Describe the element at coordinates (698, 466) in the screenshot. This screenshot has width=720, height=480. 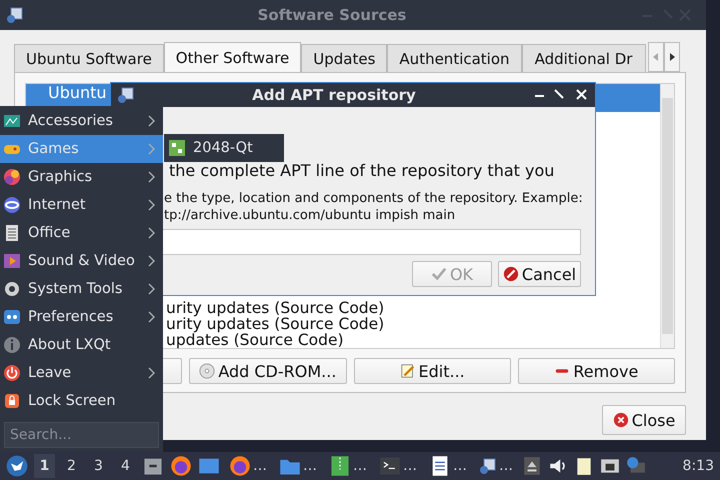
I see `clock: 8:13` at that location.